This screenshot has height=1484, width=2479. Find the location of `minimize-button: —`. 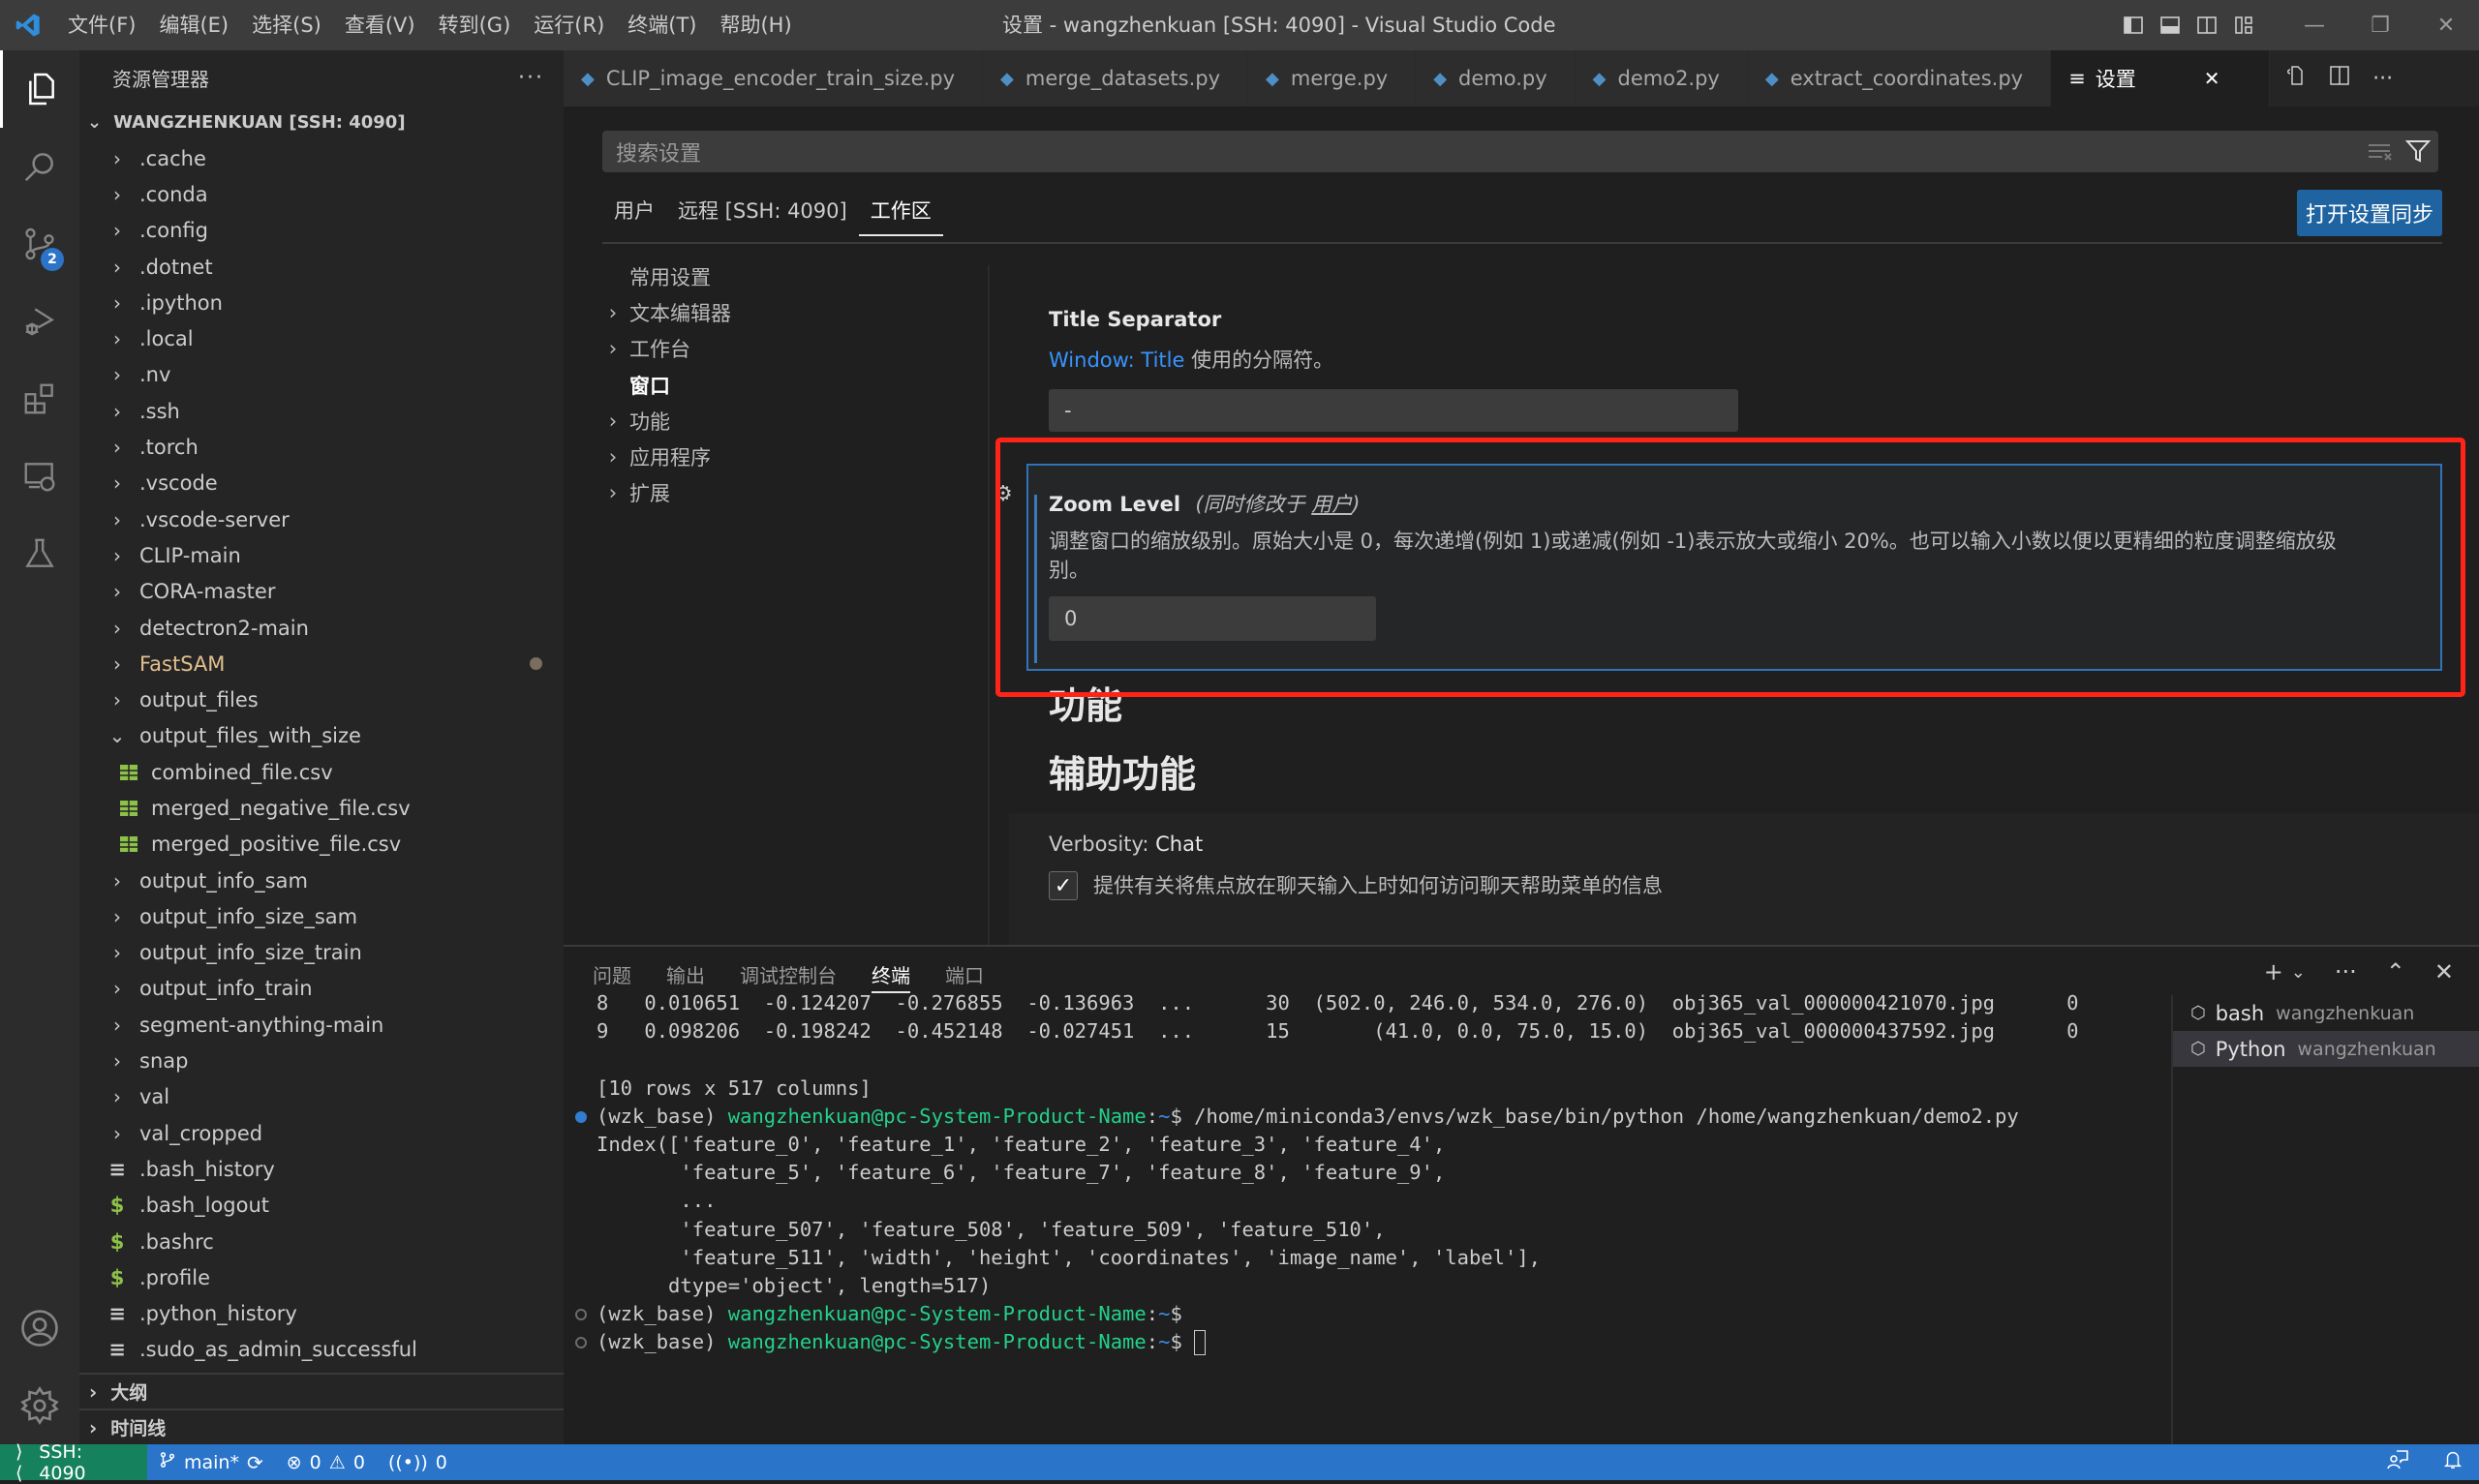

minimize-button: — is located at coordinates (2314, 25).